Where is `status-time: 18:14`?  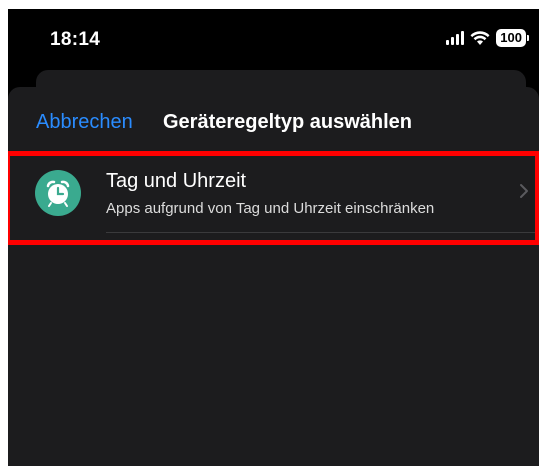 status-time: 18:14 is located at coordinates (75, 39).